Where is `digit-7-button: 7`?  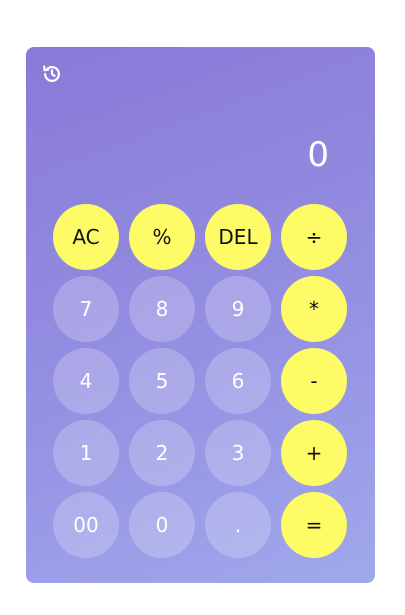 digit-7-button: 7 is located at coordinates (86, 309).